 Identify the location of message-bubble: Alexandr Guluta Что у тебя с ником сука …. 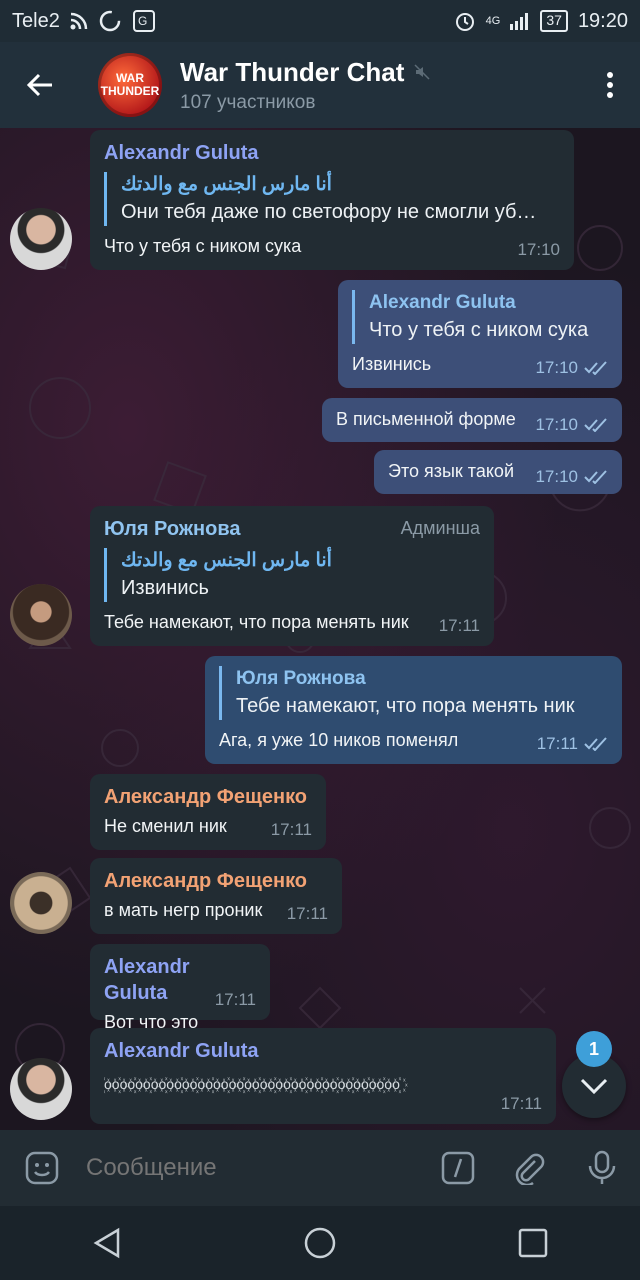
(480, 334).